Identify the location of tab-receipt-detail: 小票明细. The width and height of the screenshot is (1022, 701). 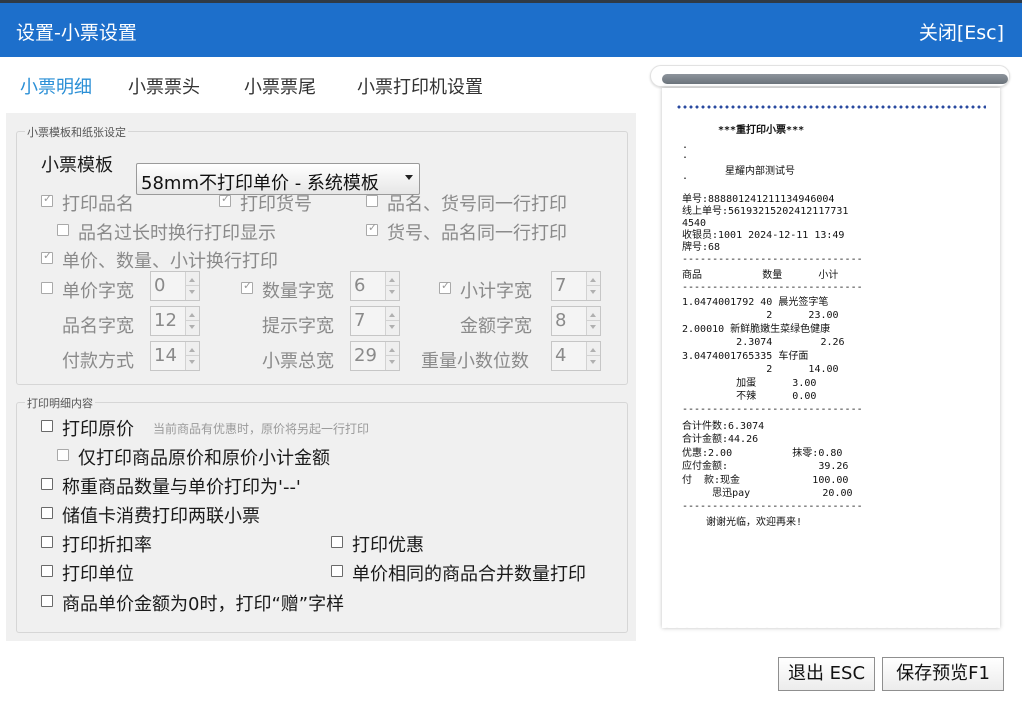
(56, 86).